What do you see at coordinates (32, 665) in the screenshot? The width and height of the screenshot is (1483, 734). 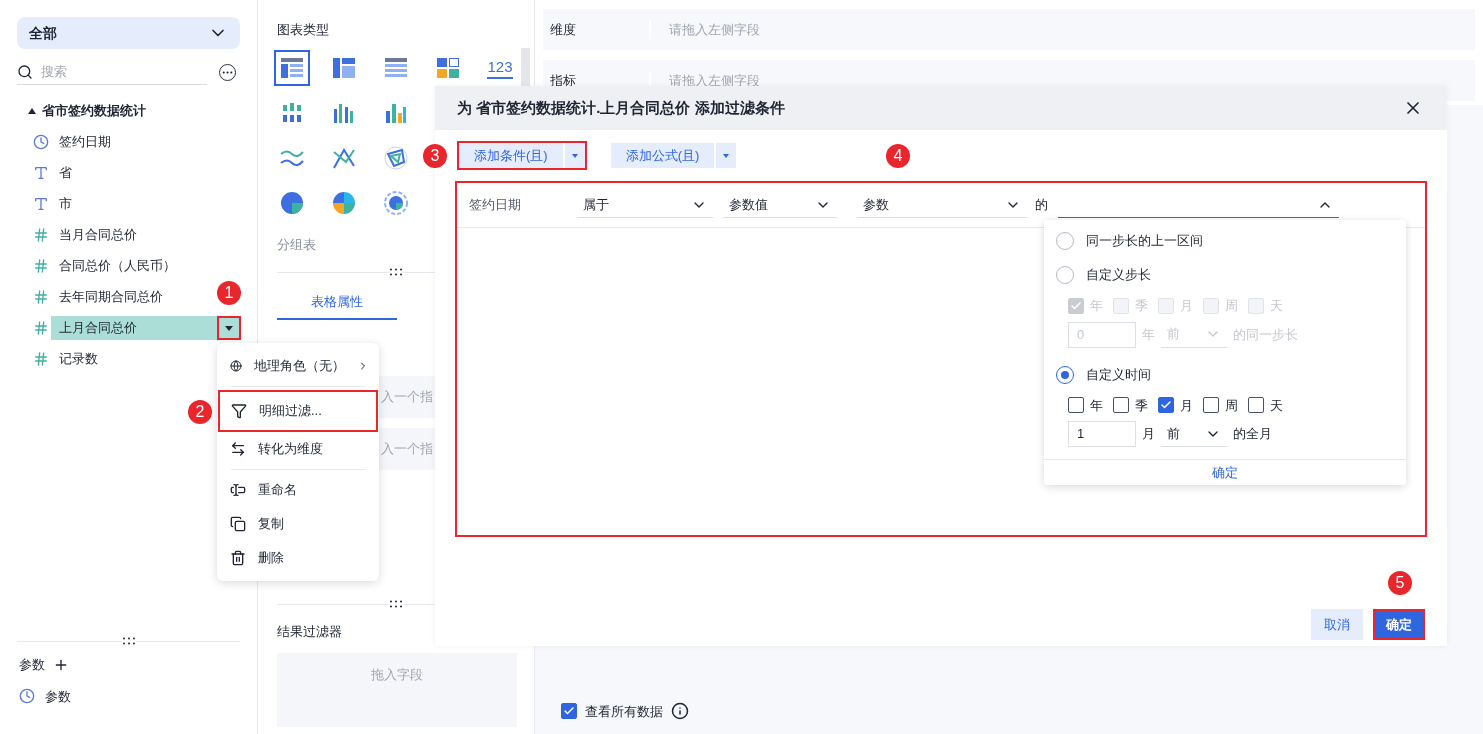 I see `params-title: 参数` at bounding box center [32, 665].